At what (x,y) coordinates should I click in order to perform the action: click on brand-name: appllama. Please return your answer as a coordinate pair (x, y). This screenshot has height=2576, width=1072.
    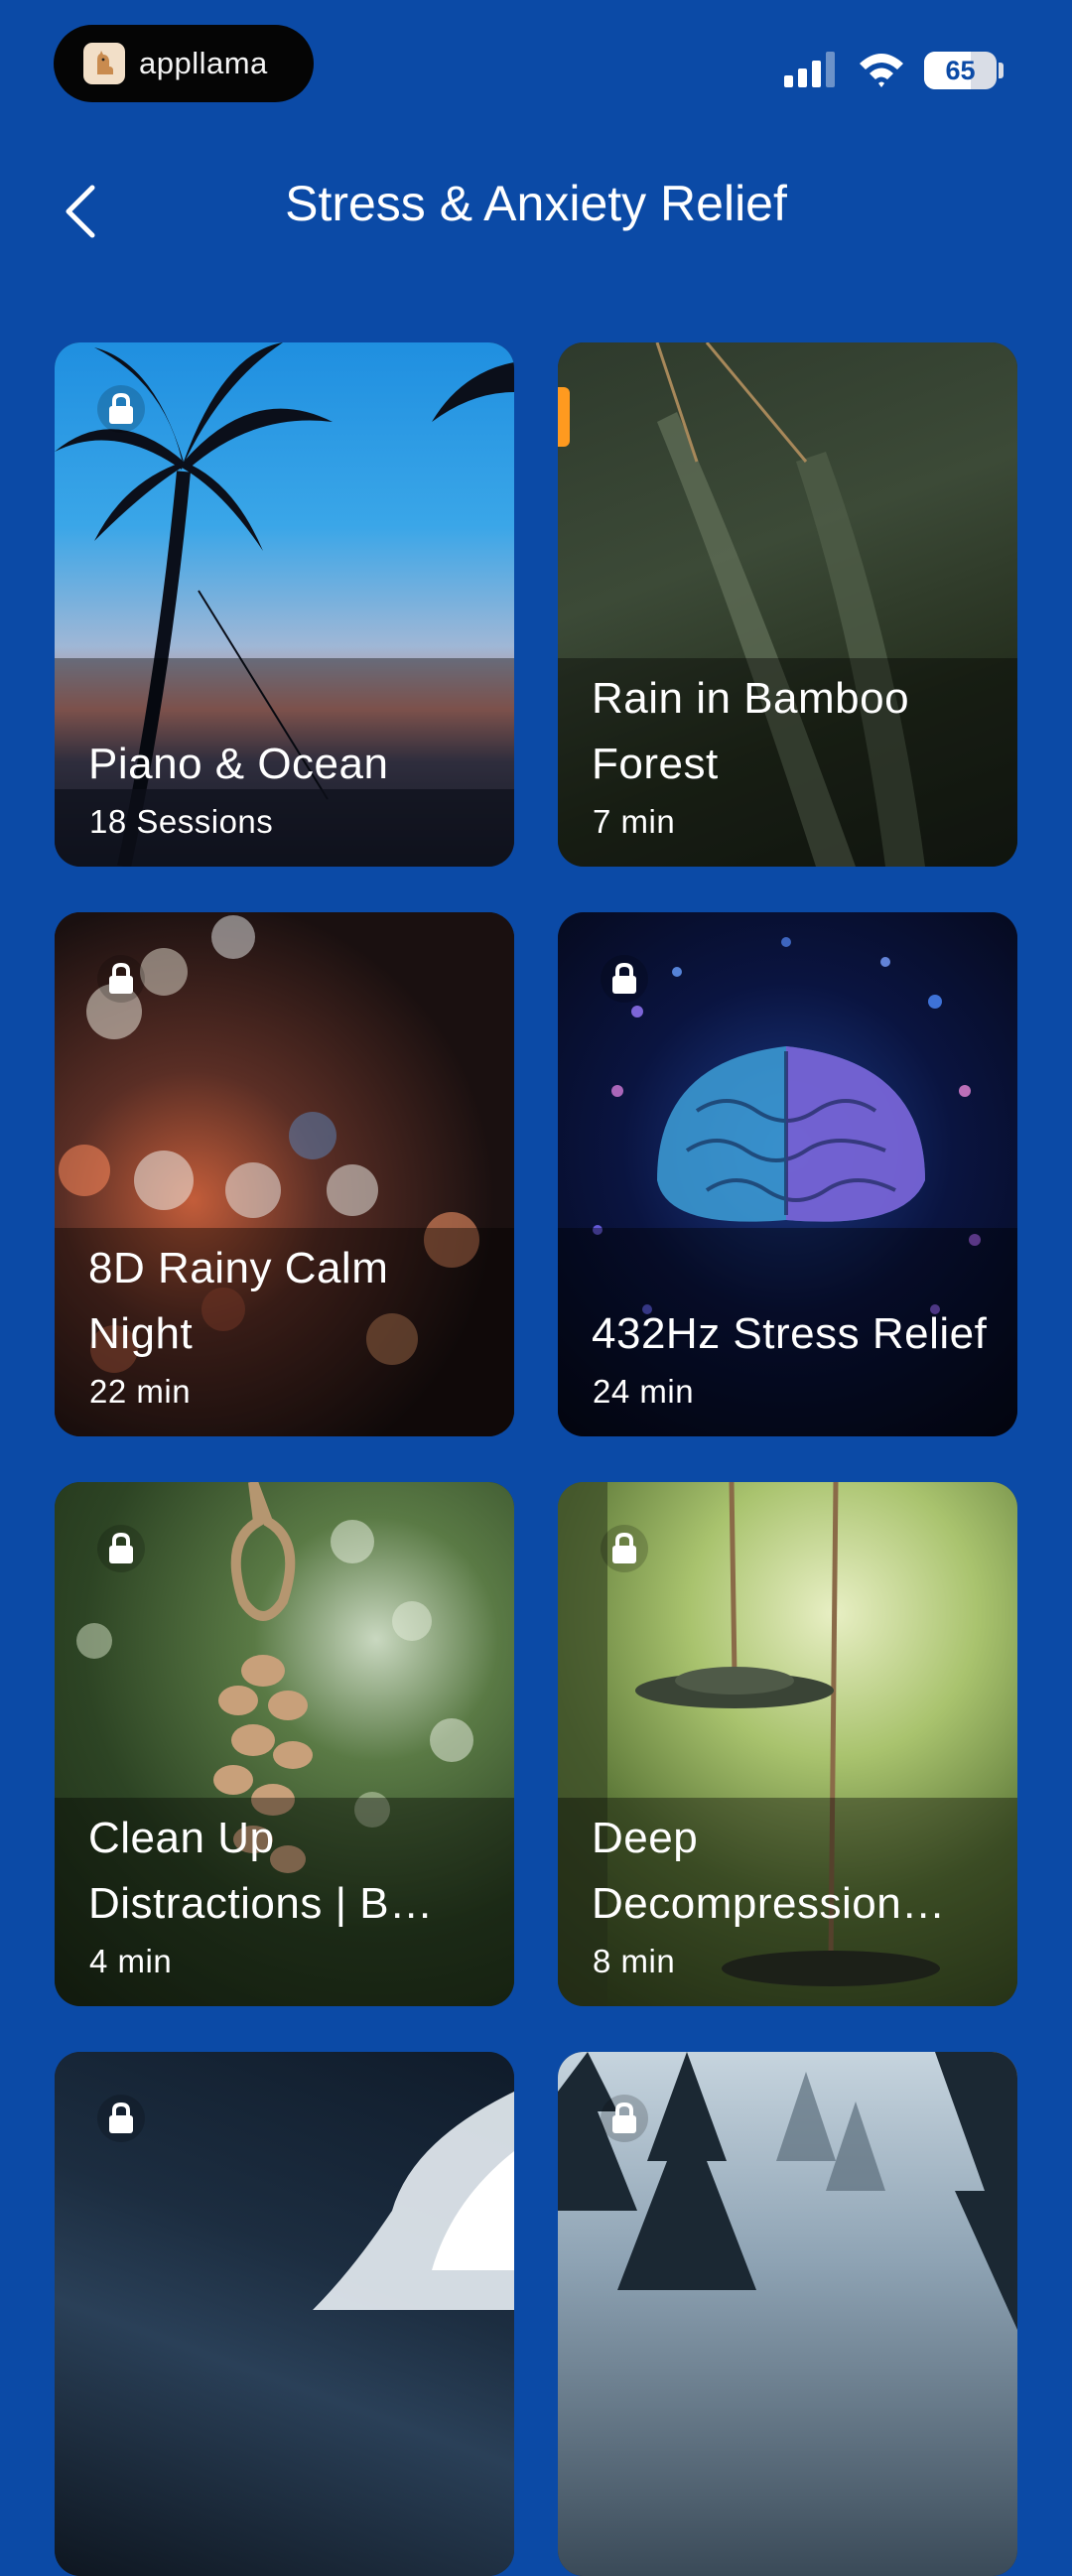
    Looking at the image, I should click on (203, 63).